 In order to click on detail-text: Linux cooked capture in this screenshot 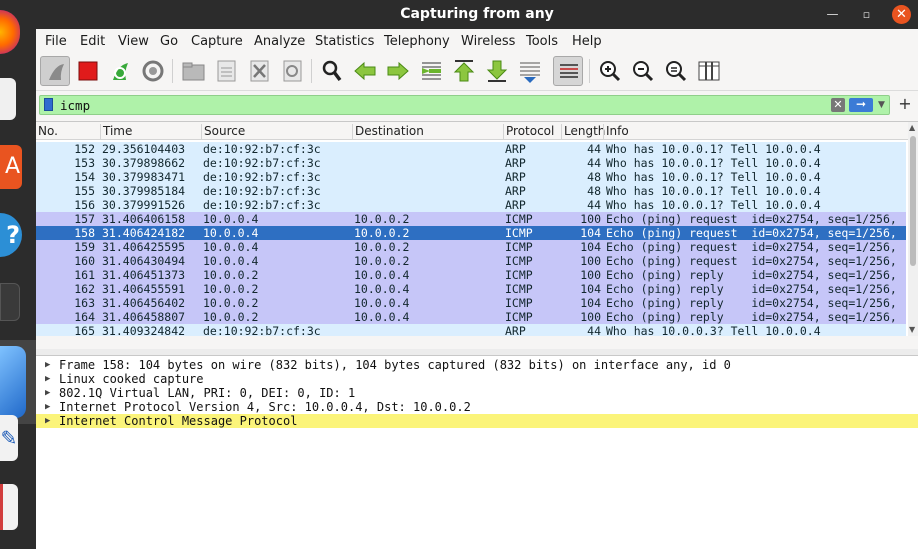, I will do `click(131, 379)`.